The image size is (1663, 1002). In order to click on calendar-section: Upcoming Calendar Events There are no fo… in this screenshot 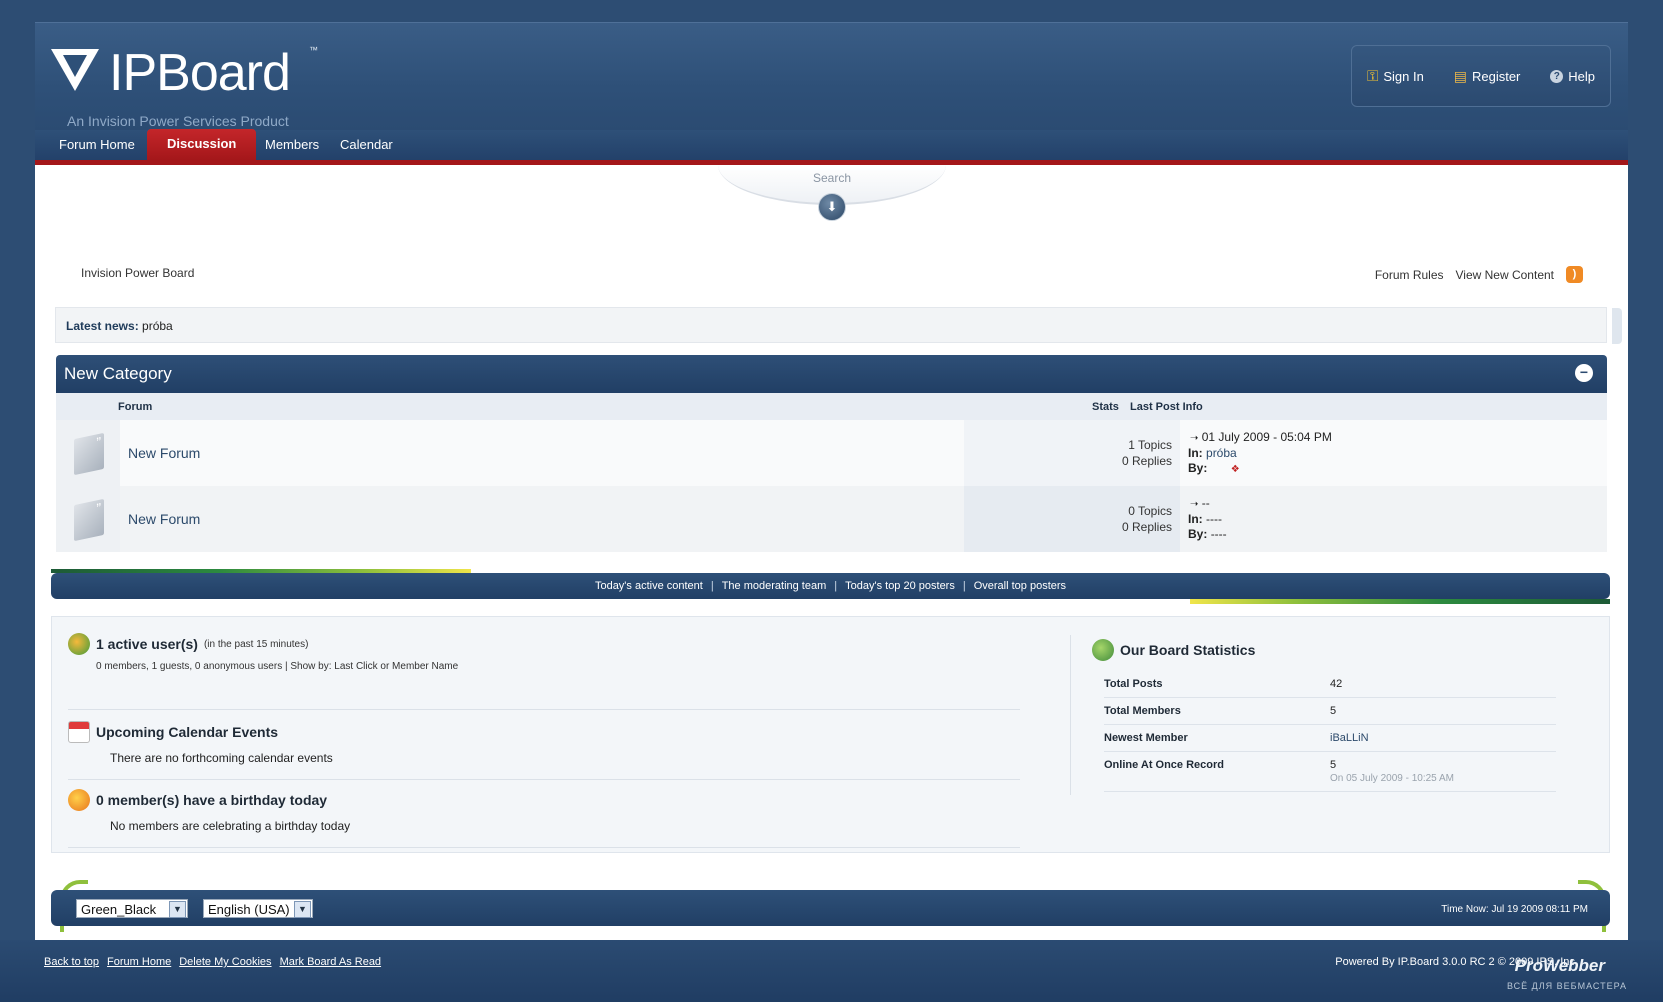, I will do `click(544, 750)`.